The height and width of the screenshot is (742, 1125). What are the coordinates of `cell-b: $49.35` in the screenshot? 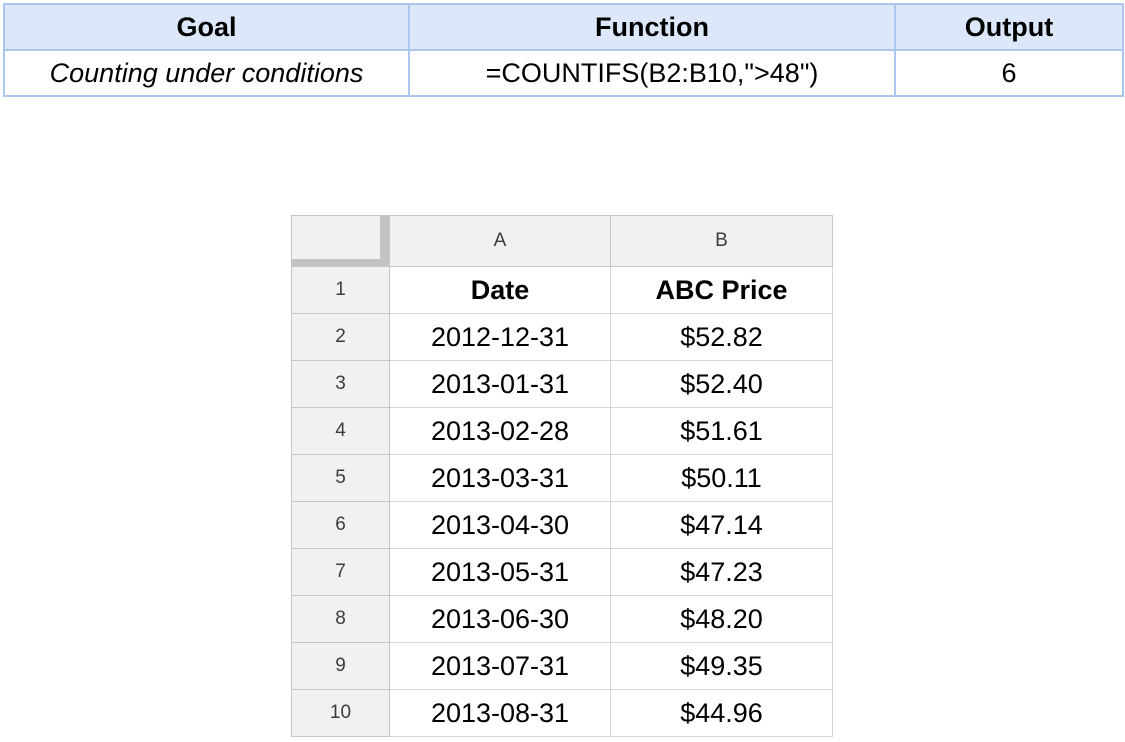 It's located at (721, 666).